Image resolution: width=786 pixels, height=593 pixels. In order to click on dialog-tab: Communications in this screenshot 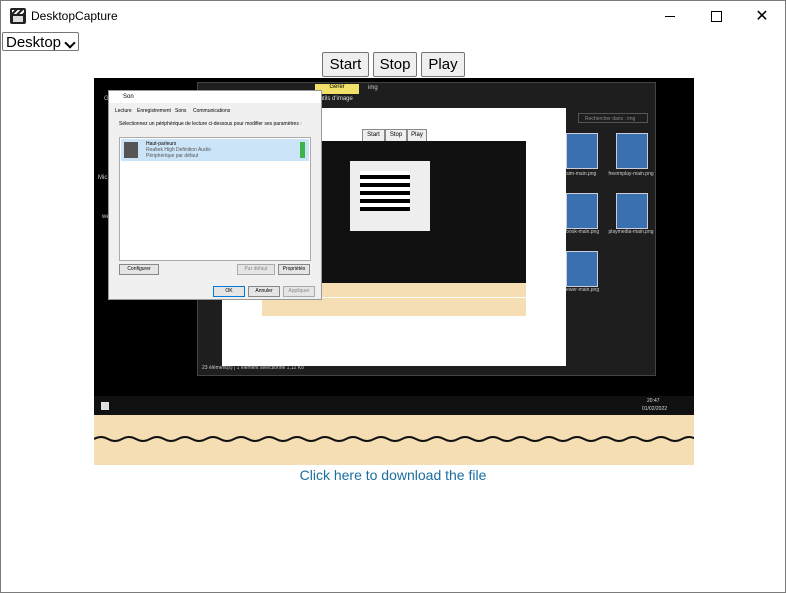, I will do `click(212, 111)`.